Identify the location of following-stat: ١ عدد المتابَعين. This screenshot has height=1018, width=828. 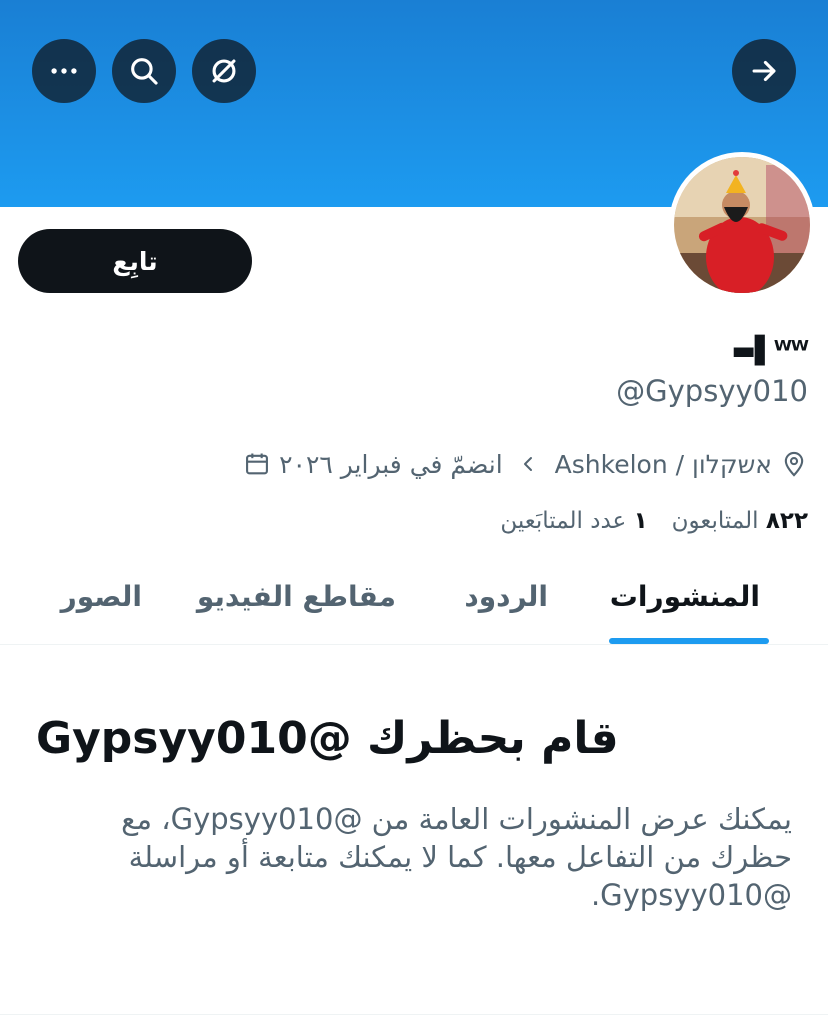
(573, 521).